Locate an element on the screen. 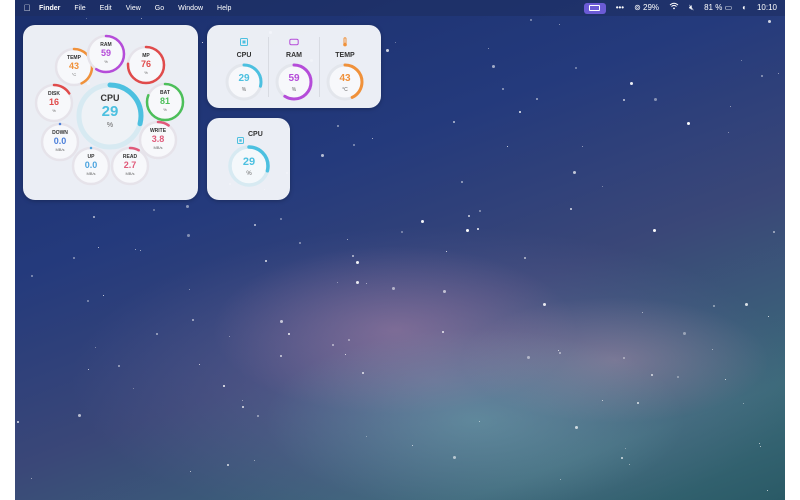 The height and width of the screenshot is (500, 800). cpu-small-widget: CPU 29 % is located at coordinates (248, 159).